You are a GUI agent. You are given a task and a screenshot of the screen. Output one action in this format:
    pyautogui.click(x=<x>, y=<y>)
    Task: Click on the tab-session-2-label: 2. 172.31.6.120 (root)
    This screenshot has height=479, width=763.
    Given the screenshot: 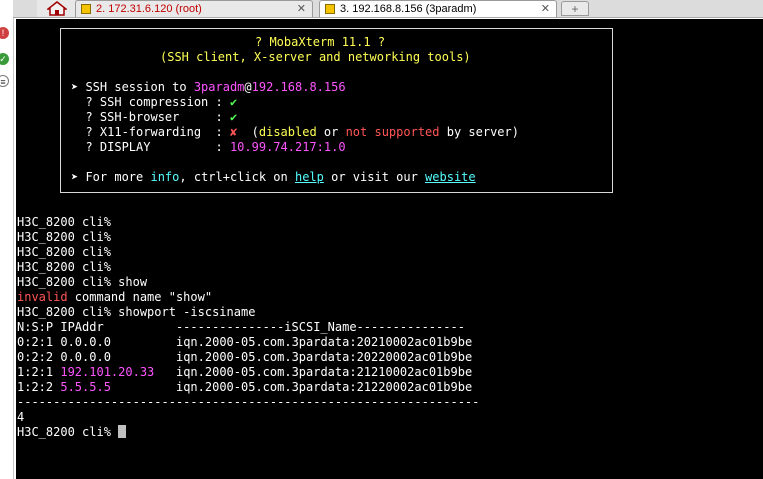 What is the action you would take?
    pyautogui.click(x=149, y=9)
    